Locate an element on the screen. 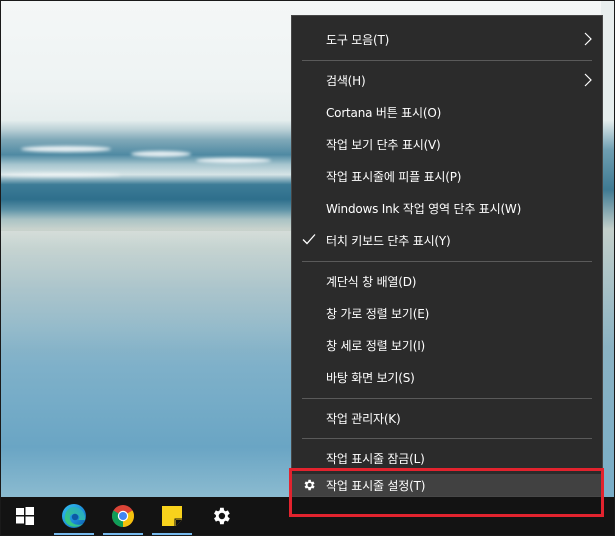 The image size is (615, 536). gear-icon is located at coordinates (222, 516).